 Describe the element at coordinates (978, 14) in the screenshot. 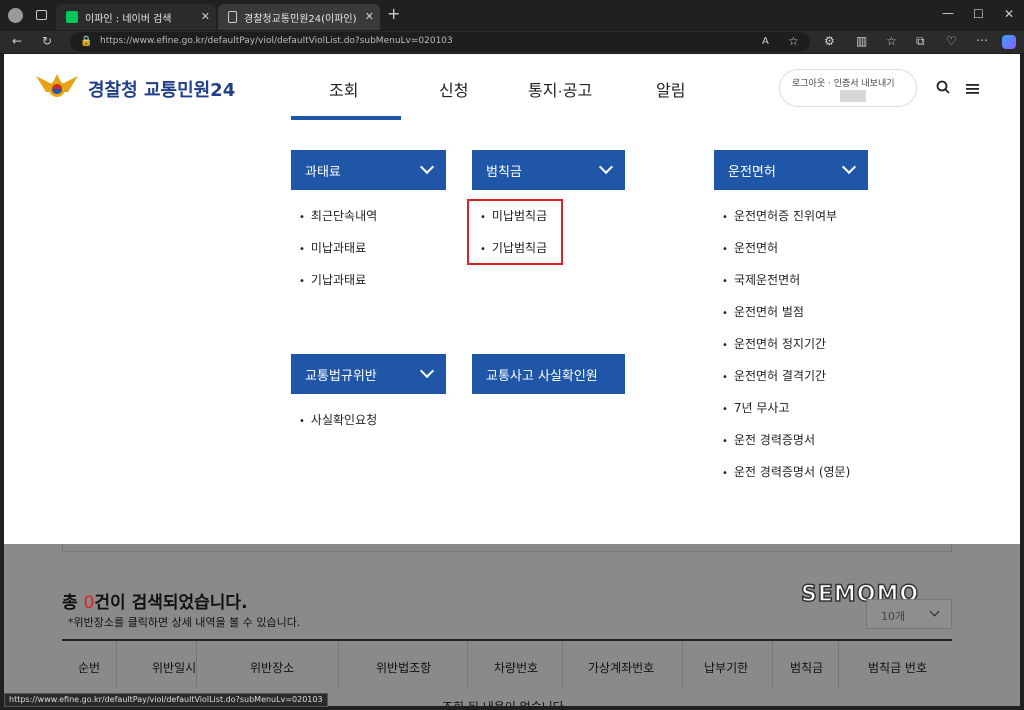

I see `maximize-icon: ☐` at that location.